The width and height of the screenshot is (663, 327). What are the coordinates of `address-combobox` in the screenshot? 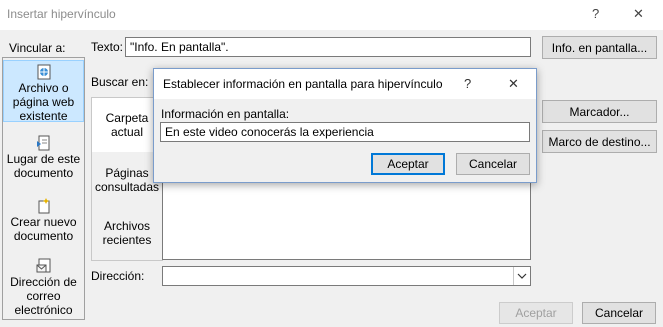 It's located at (346, 276).